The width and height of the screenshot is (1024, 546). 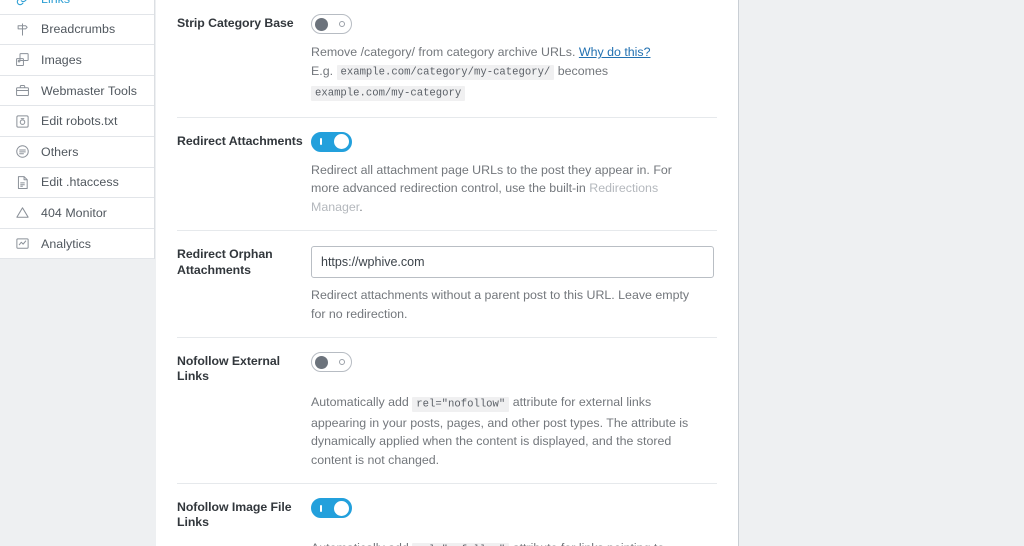 I want to click on link-icon, so click(x=22, y=4).